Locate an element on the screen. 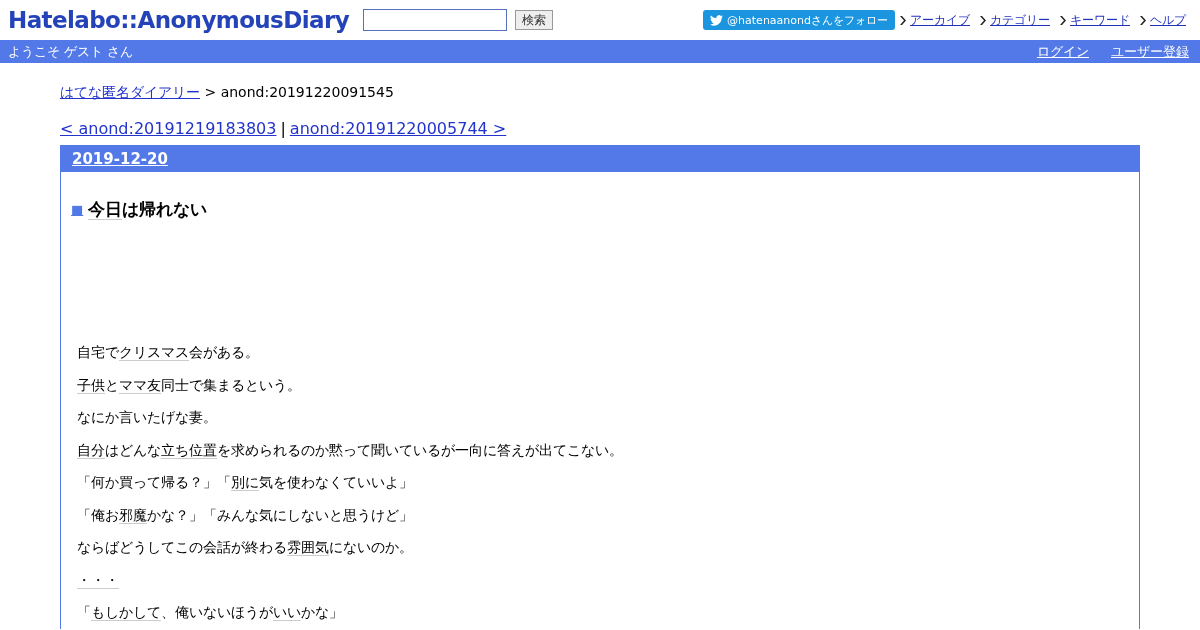 The width and height of the screenshot is (1200, 630). paragraph: 「もしかして、俺いないほうがいいかな」 is located at coordinates (210, 613).